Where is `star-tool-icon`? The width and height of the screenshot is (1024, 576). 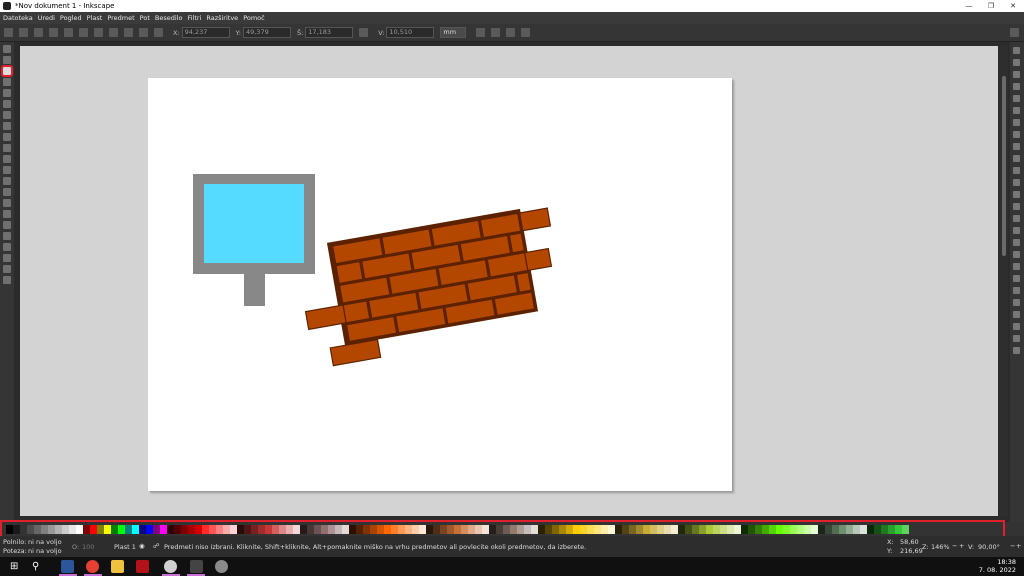
star-tool-icon is located at coordinates (7, 82).